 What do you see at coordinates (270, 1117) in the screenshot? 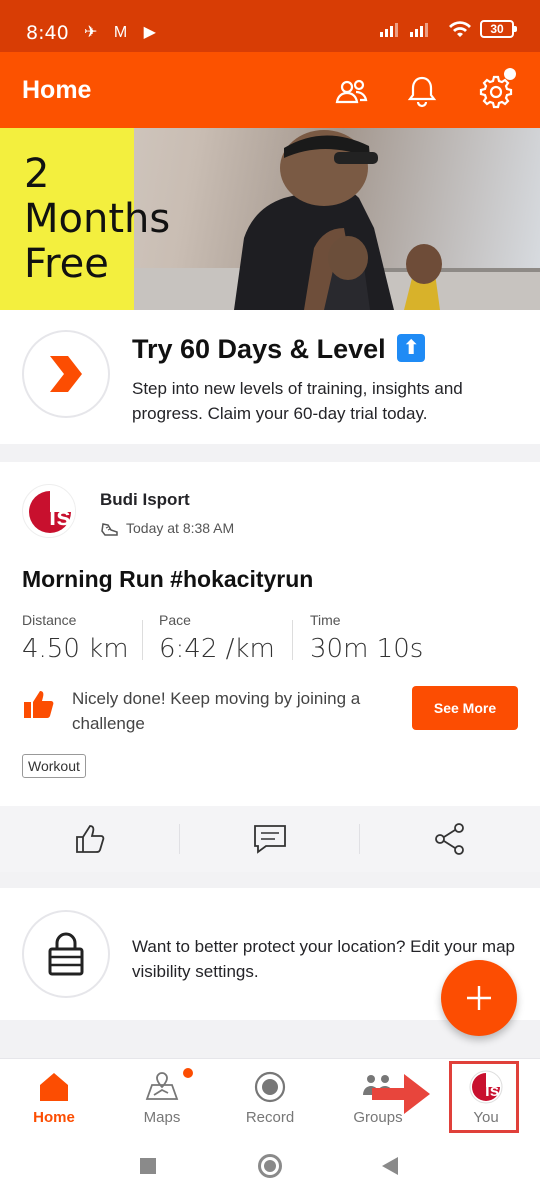
I see `nav-label: Record` at bounding box center [270, 1117].